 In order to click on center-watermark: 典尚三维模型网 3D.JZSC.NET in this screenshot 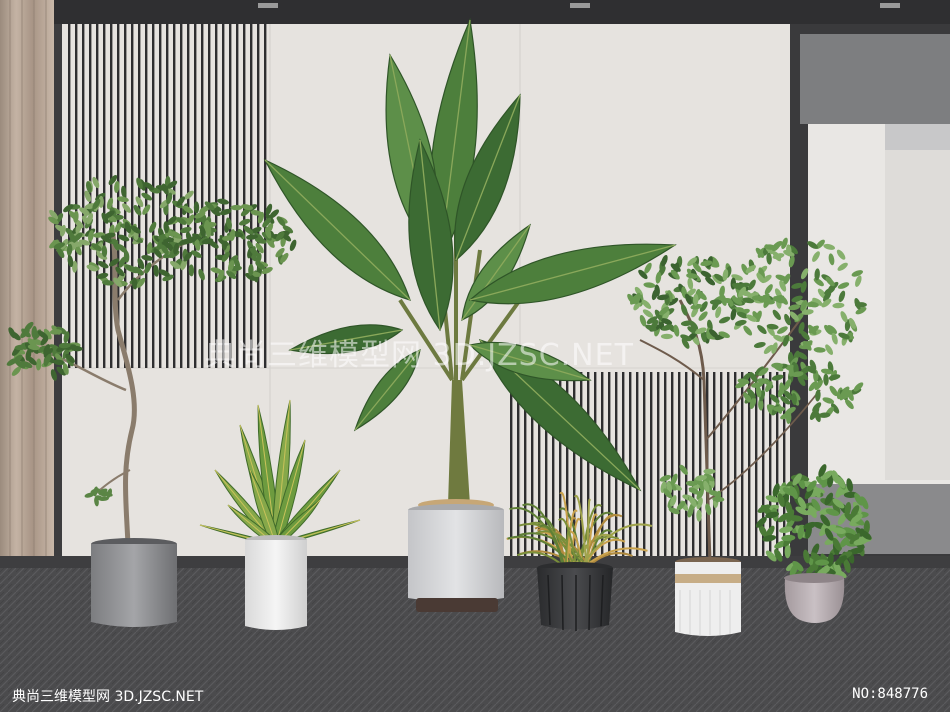, I will do `click(419, 355)`.